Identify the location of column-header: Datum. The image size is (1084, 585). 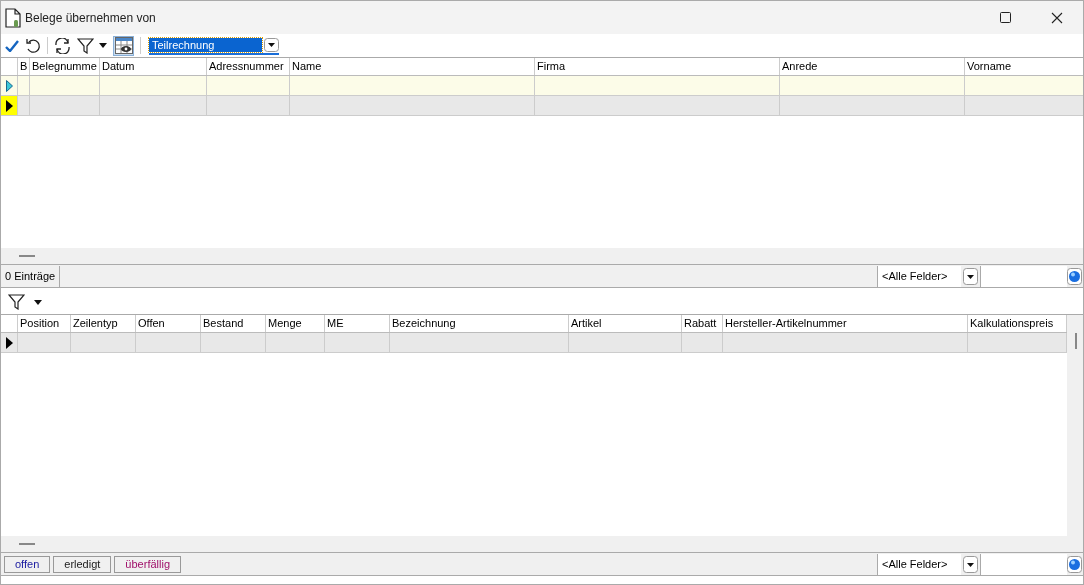
(153, 66).